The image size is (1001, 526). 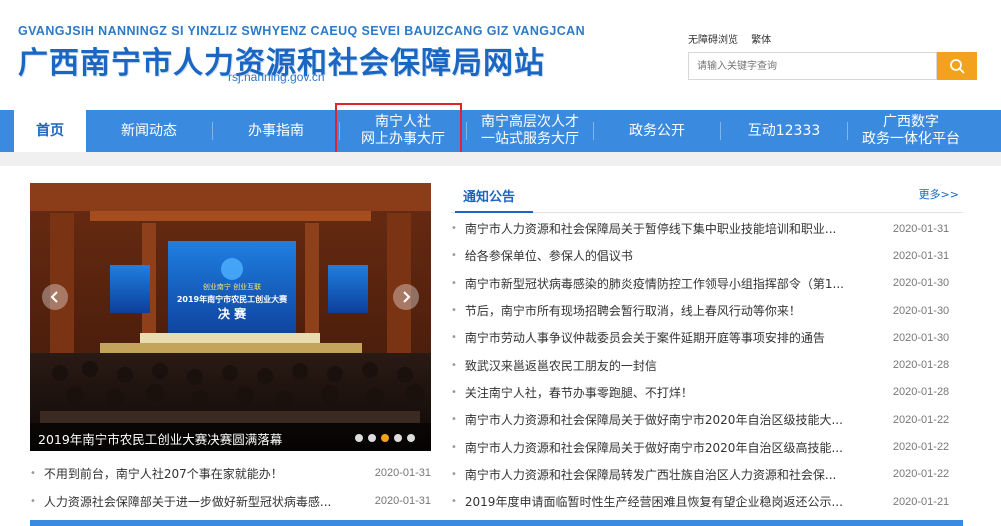 I want to click on notices-header: 通知公告 更多>>, so click(x=707, y=196).